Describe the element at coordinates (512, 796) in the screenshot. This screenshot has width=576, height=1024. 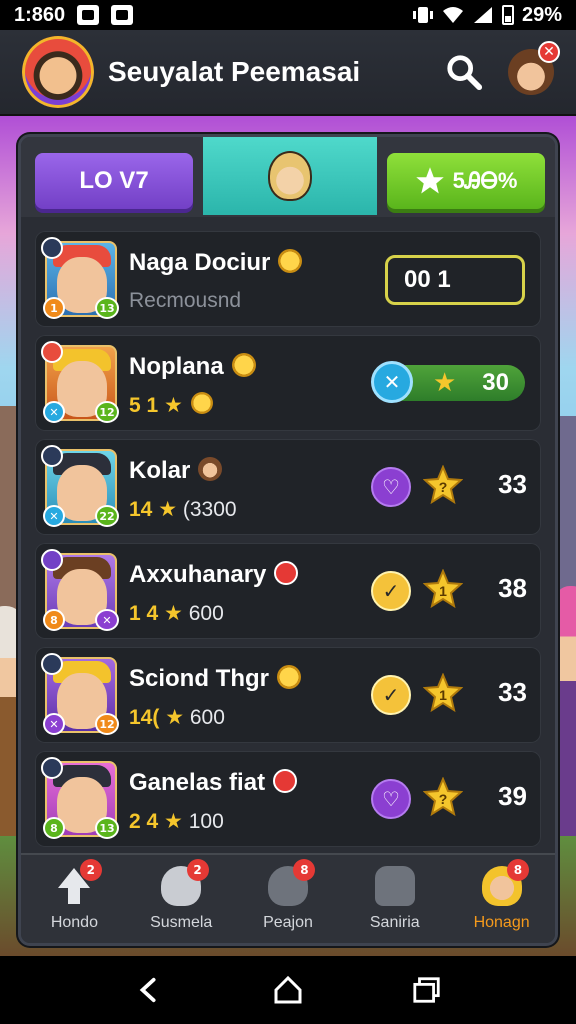
I see `player-score: 39` at that location.